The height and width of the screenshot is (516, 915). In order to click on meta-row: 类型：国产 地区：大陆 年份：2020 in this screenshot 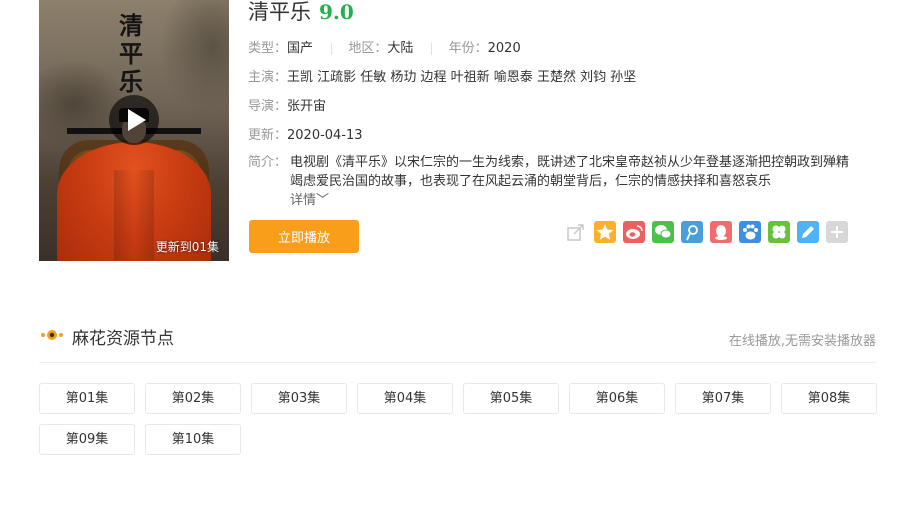, I will do `click(384, 46)`.